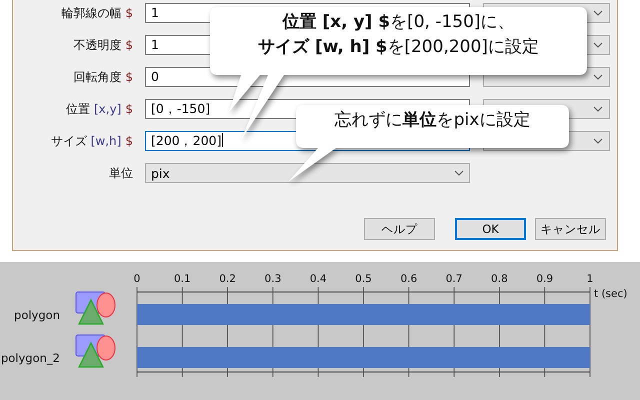 Image resolution: width=640 pixels, height=400 pixels. Describe the element at coordinates (30, 358) in the screenshot. I see `layer-name: polygon_2` at that location.